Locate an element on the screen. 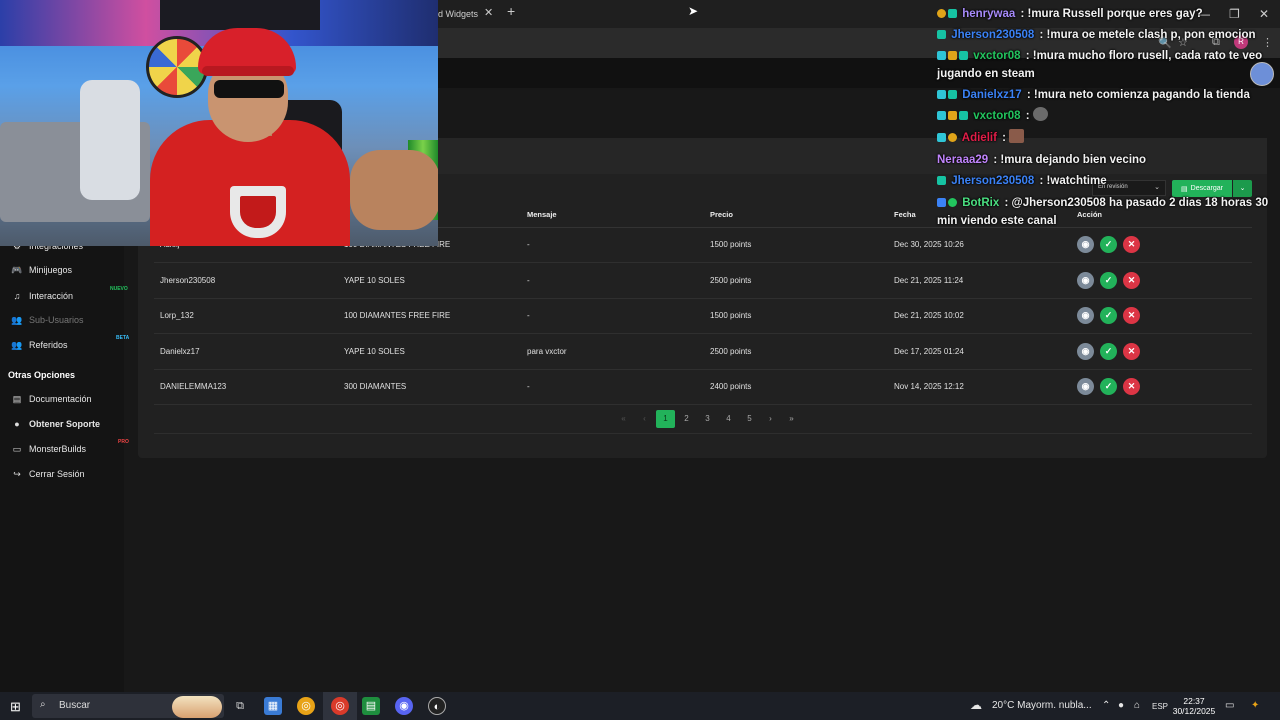 The height and width of the screenshot is (720, 1280). obs-icon: ◐ is located at coordinates (437, 706).